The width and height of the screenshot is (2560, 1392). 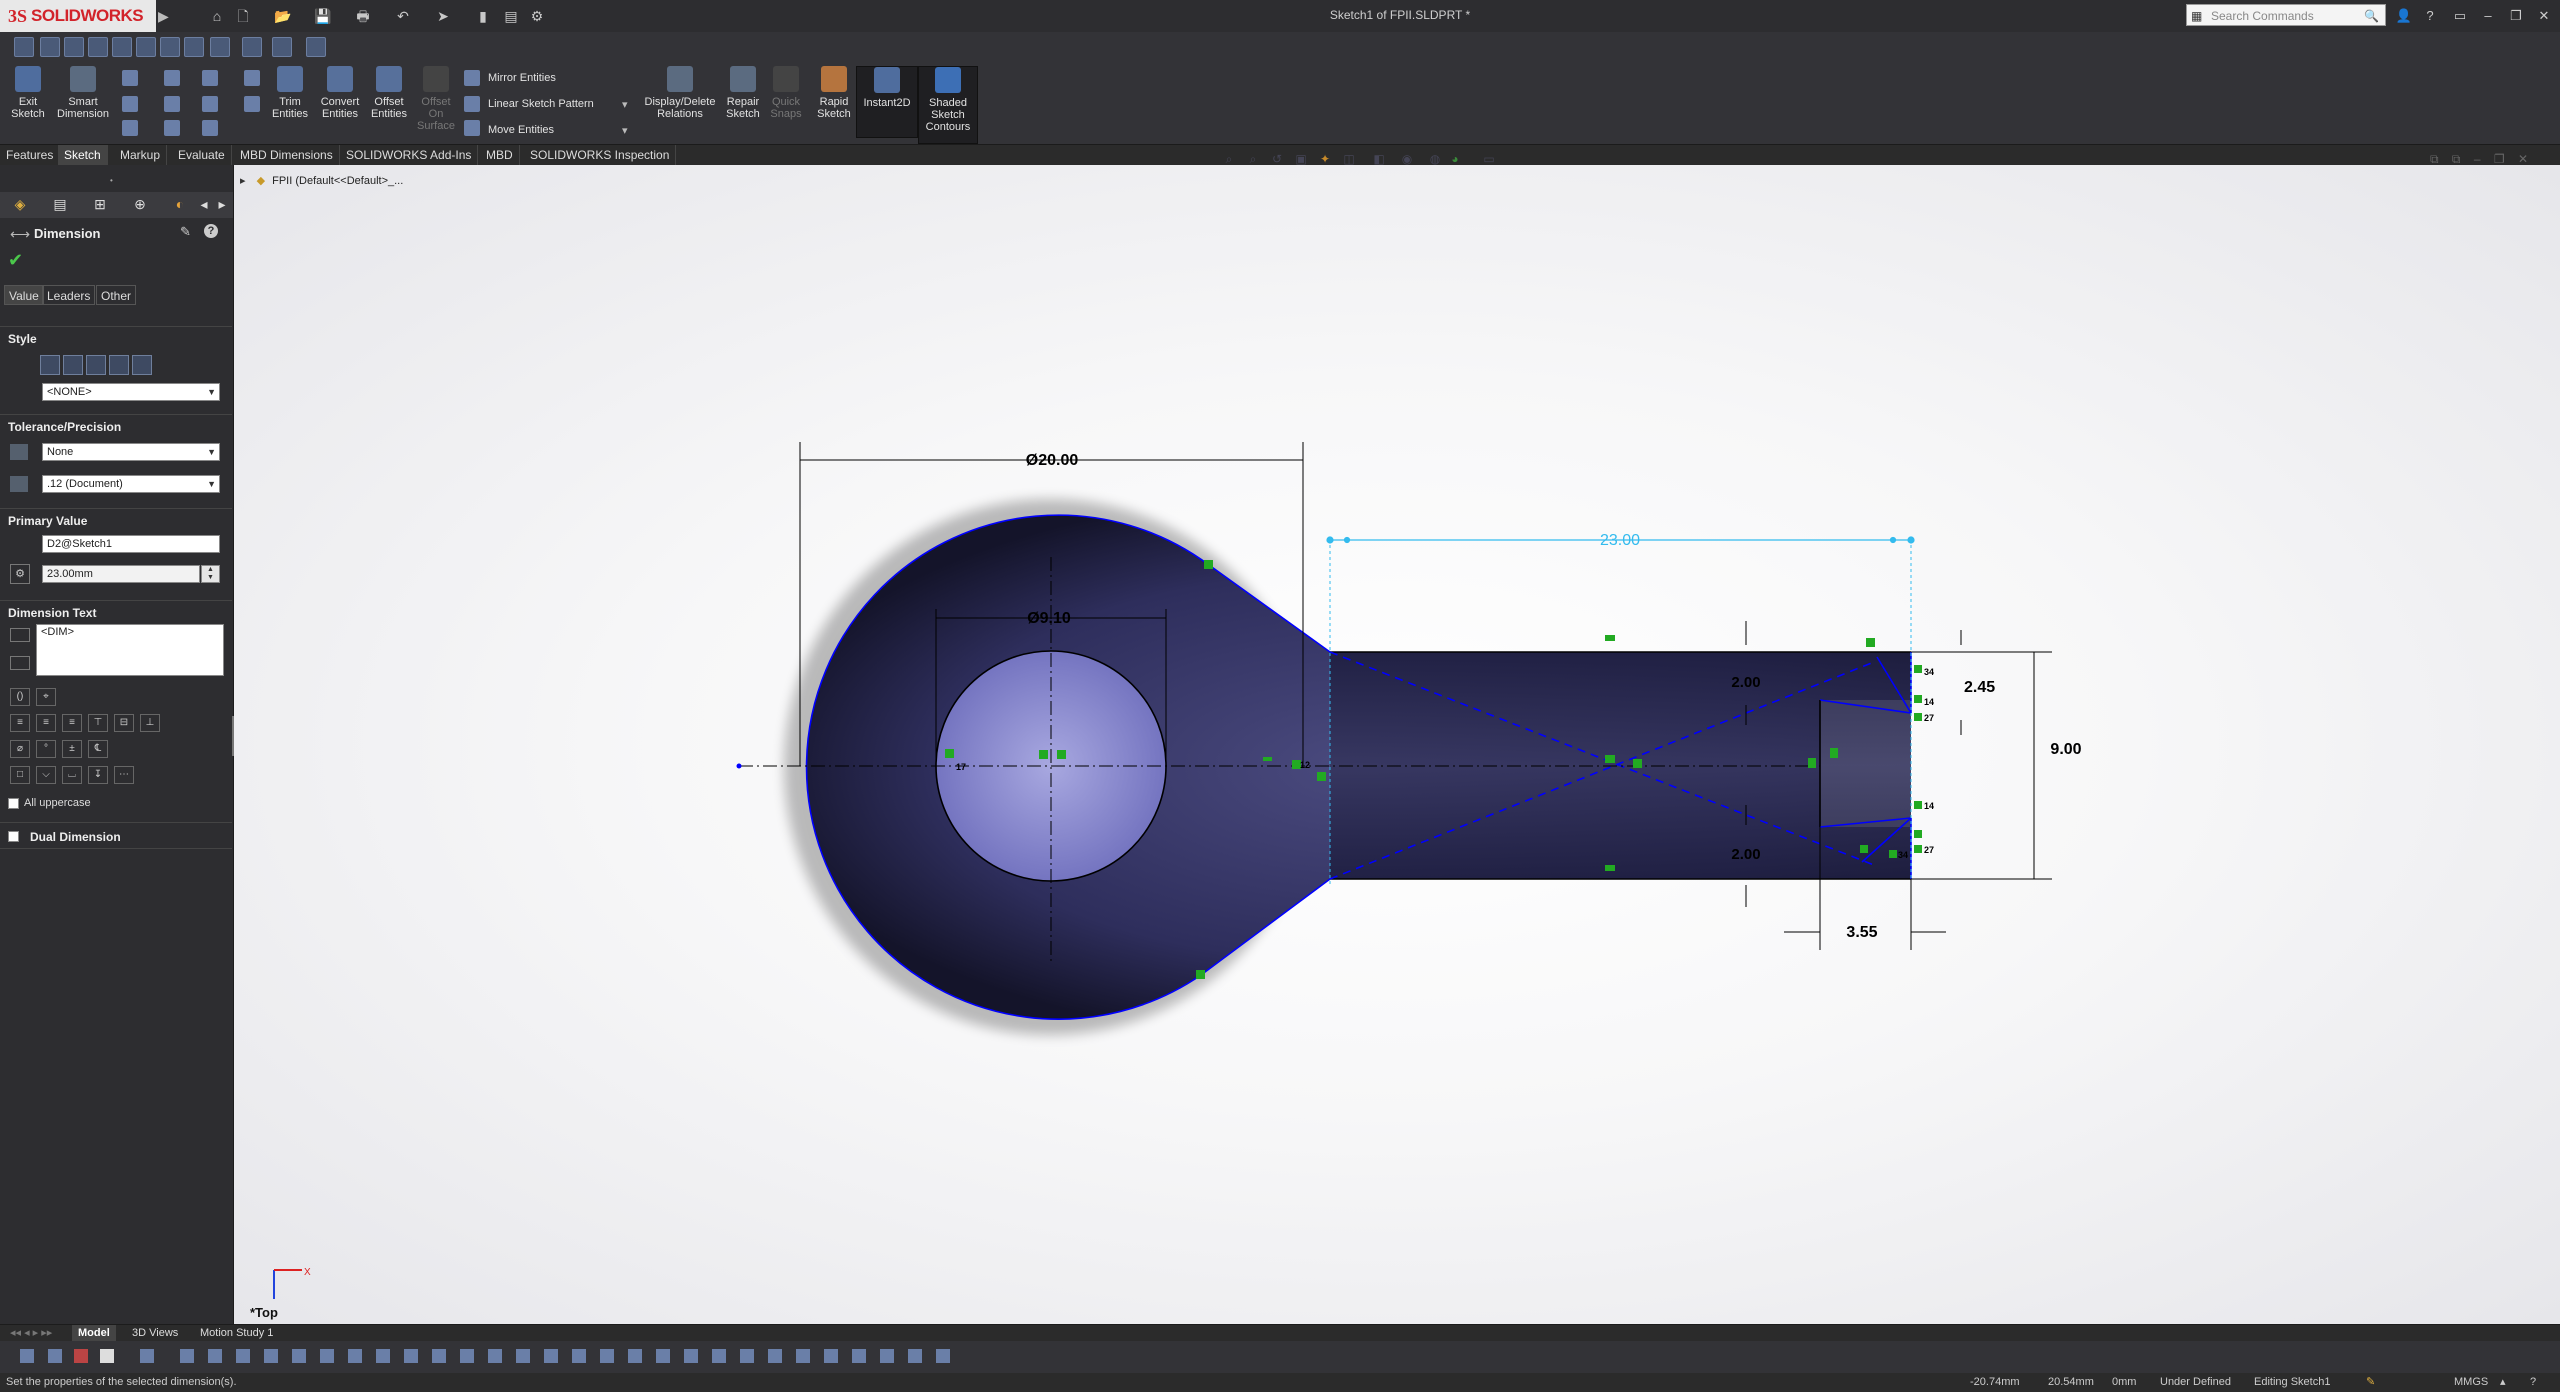 I want to click on tab-model: Model, so click(x=94, y=1333).